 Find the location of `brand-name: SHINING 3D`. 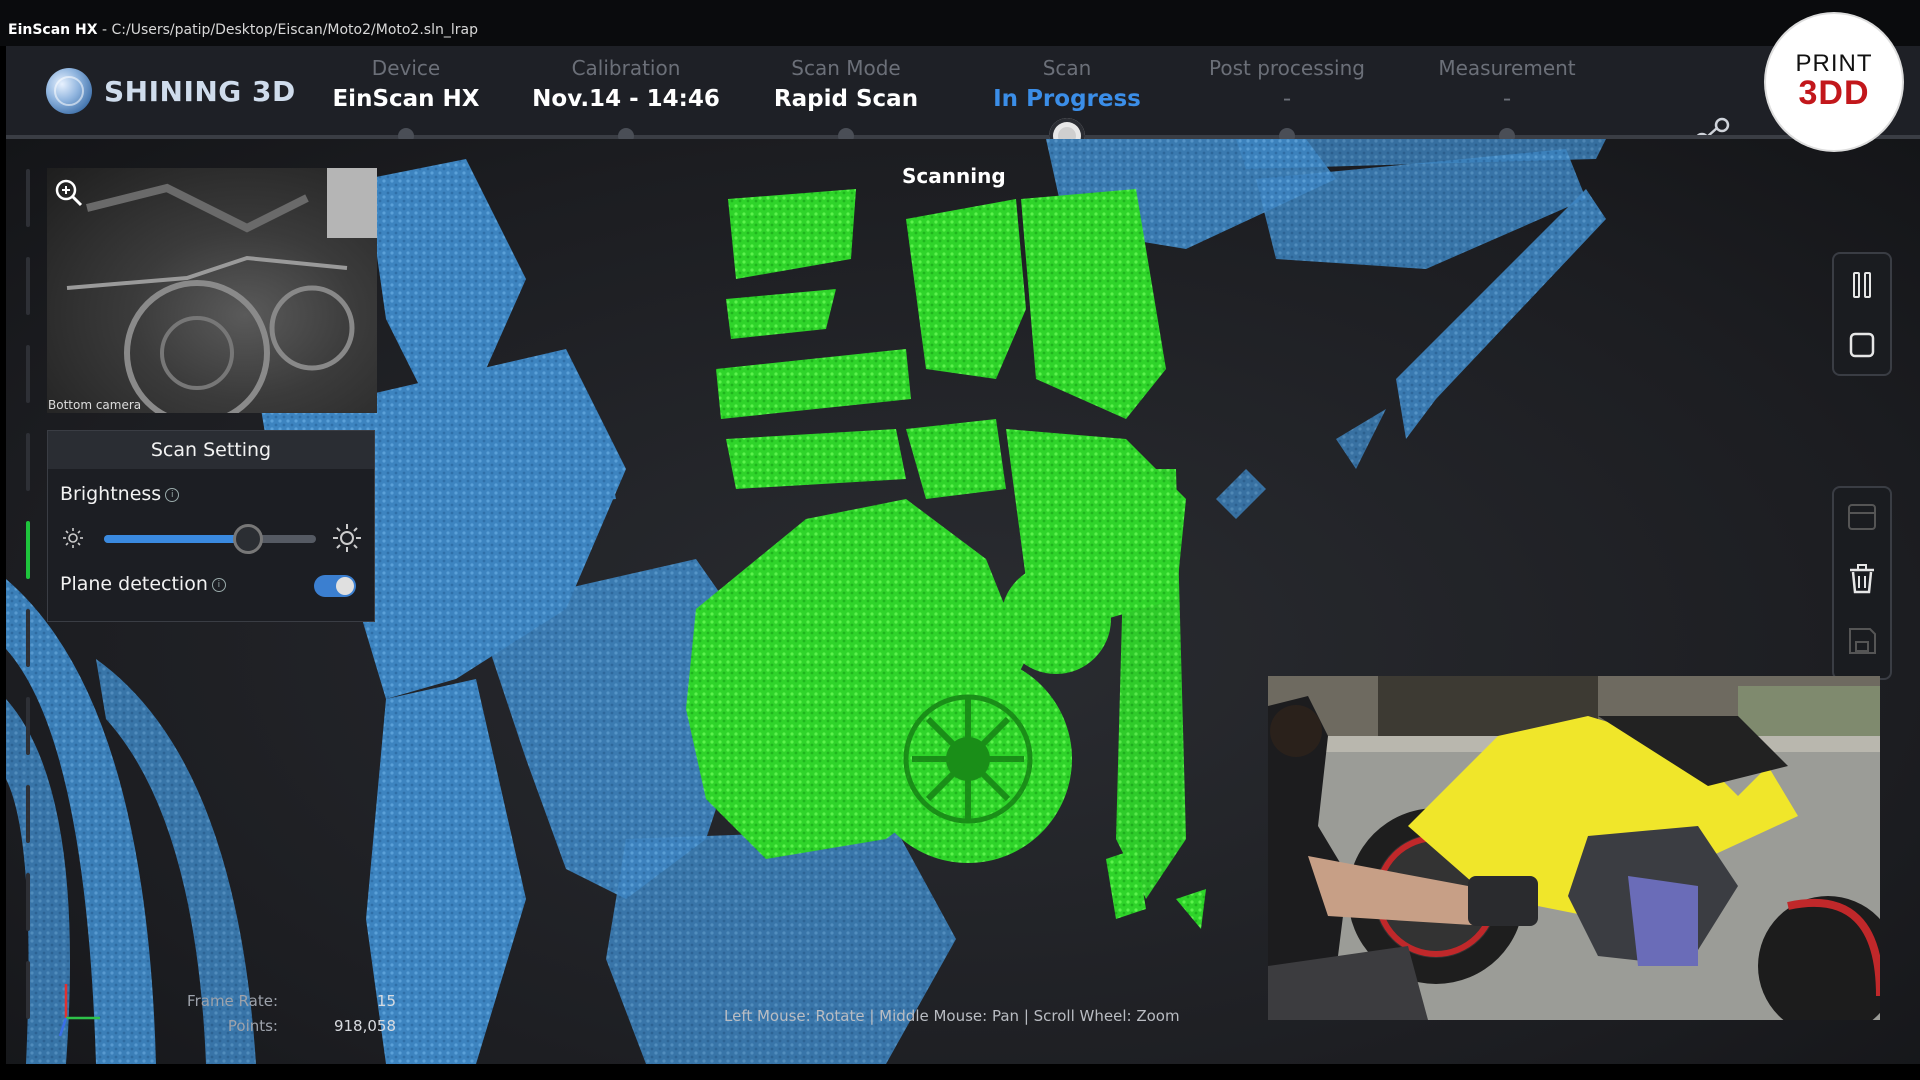

brand-name: SHINING 3D is located at coordinates (200, 91).